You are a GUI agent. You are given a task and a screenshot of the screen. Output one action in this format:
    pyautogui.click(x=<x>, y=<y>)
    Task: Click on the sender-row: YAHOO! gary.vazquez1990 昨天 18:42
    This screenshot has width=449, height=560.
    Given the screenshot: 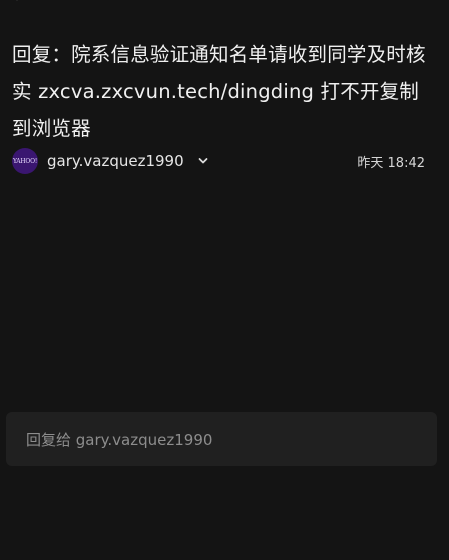 What is the action you would take?
    pyautogui.click(x=218, y=161)
    